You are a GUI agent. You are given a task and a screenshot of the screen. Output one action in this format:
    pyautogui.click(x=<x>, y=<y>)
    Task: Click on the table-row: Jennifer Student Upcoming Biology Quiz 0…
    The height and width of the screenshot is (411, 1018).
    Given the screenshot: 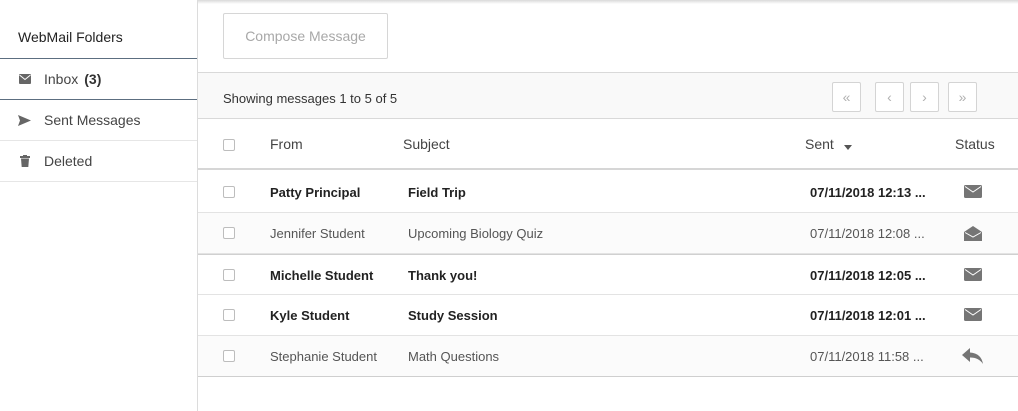 What is the action you would take?
    pyautogui.click(x=608, y=233)
    